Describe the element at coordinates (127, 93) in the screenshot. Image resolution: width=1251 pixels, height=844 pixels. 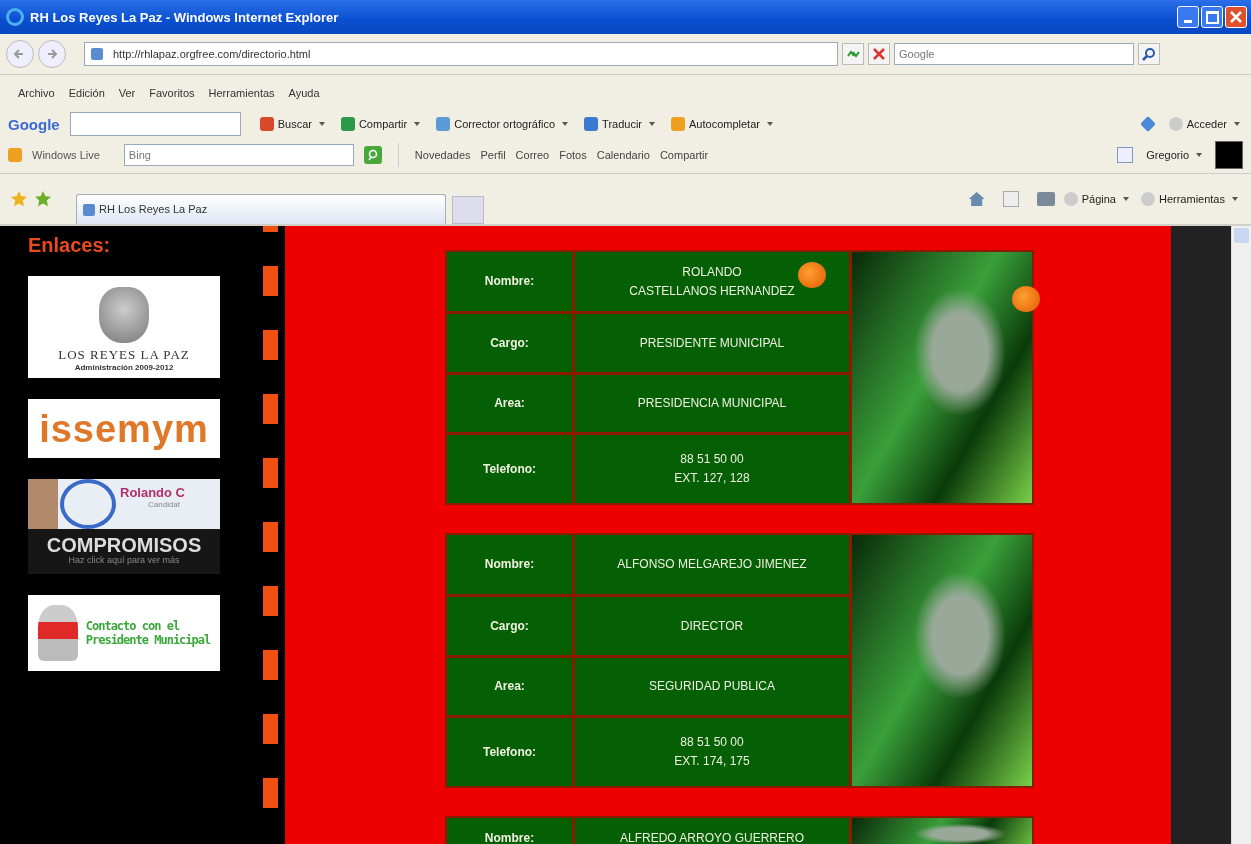
I see `menu-item: Ver` at that location.